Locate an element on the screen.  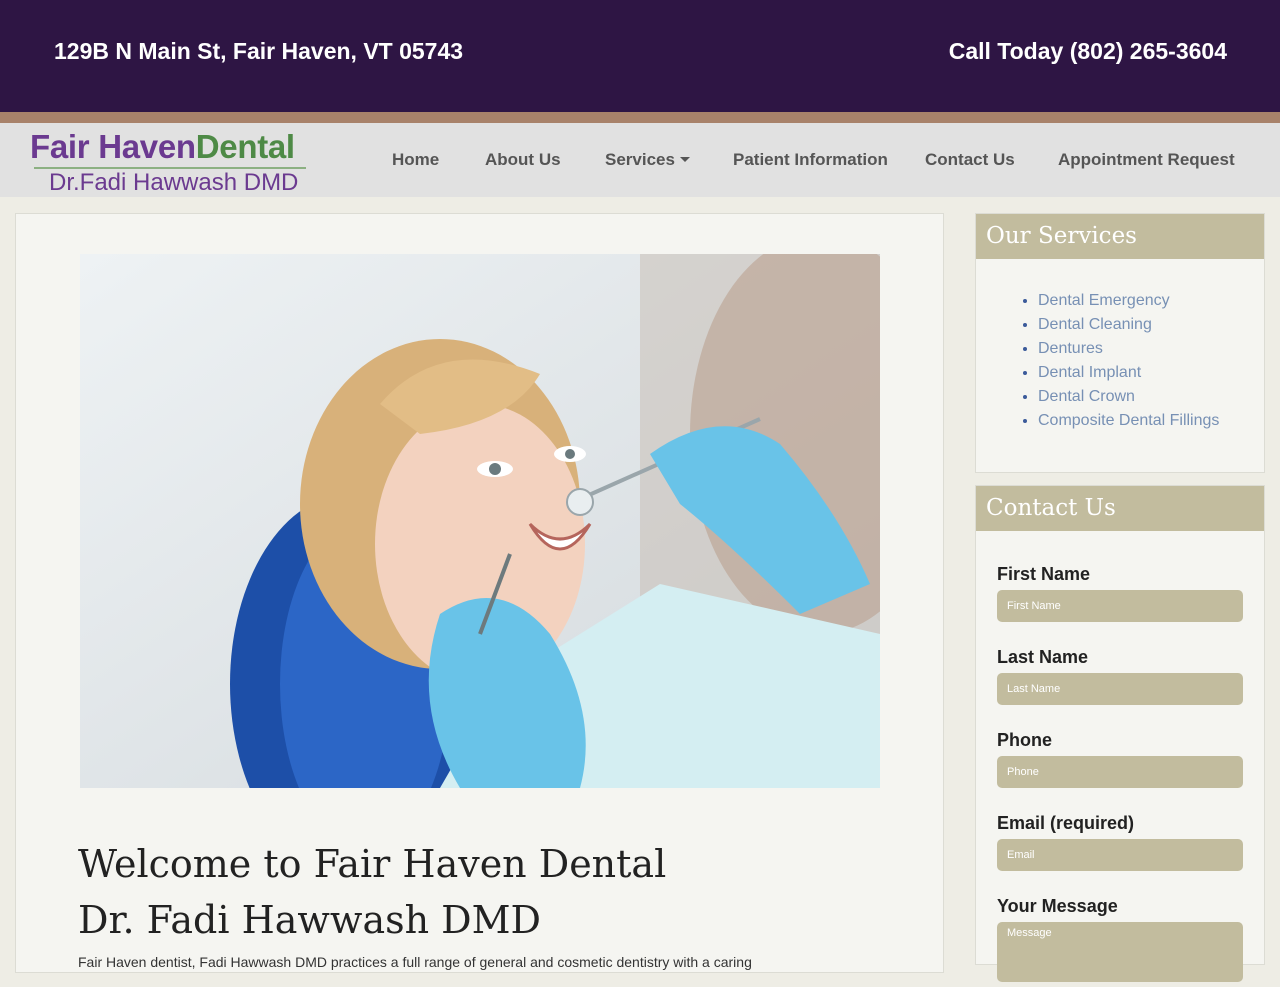
address-text: 129B N Main St, Fair Haven, VT 05743 is located at coordinates (259, 51).